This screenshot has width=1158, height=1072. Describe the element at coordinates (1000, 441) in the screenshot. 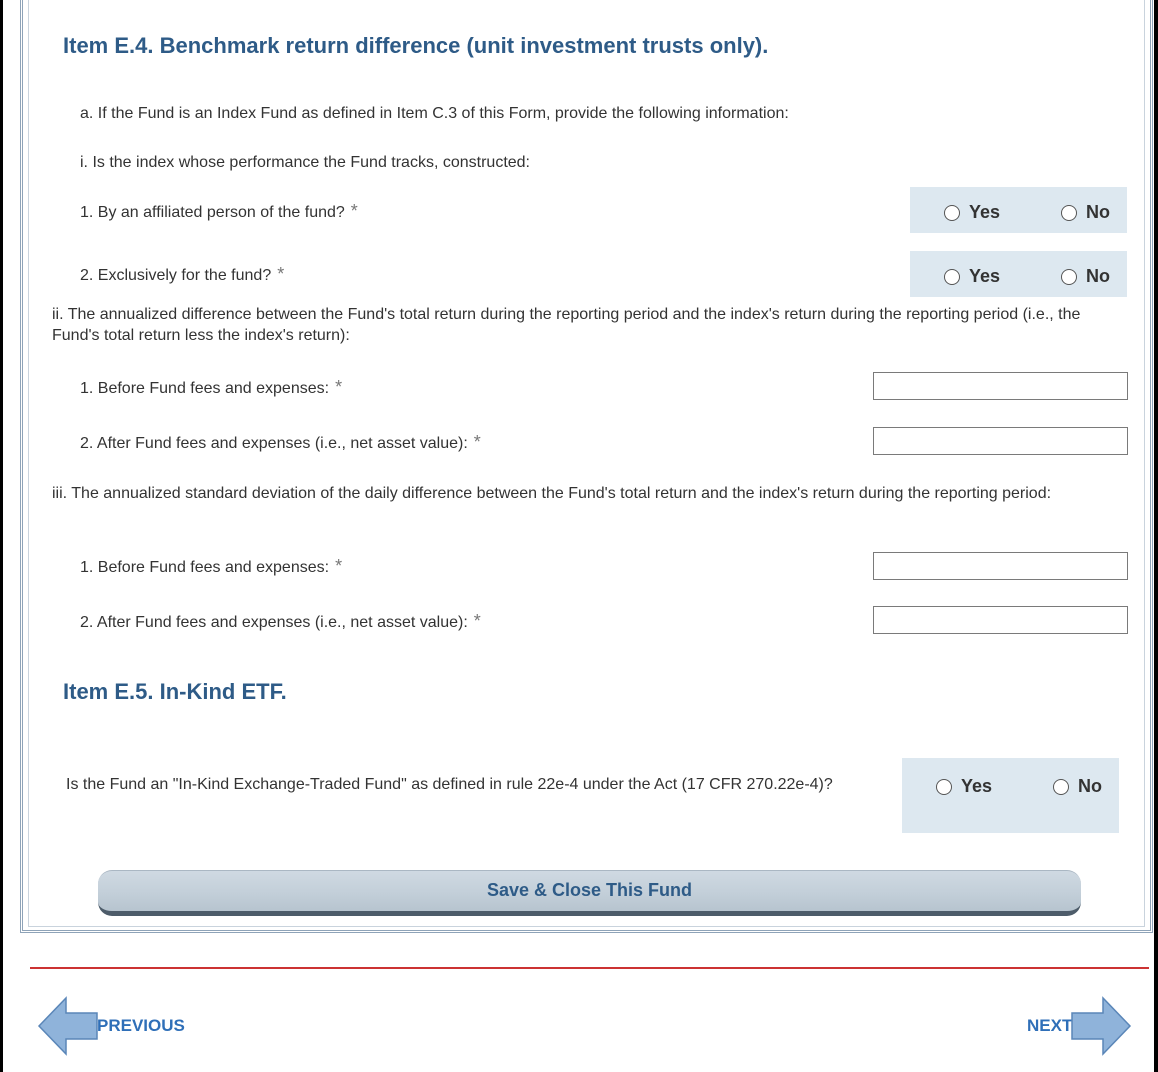

I see `ii-after-fees-input` at that location.